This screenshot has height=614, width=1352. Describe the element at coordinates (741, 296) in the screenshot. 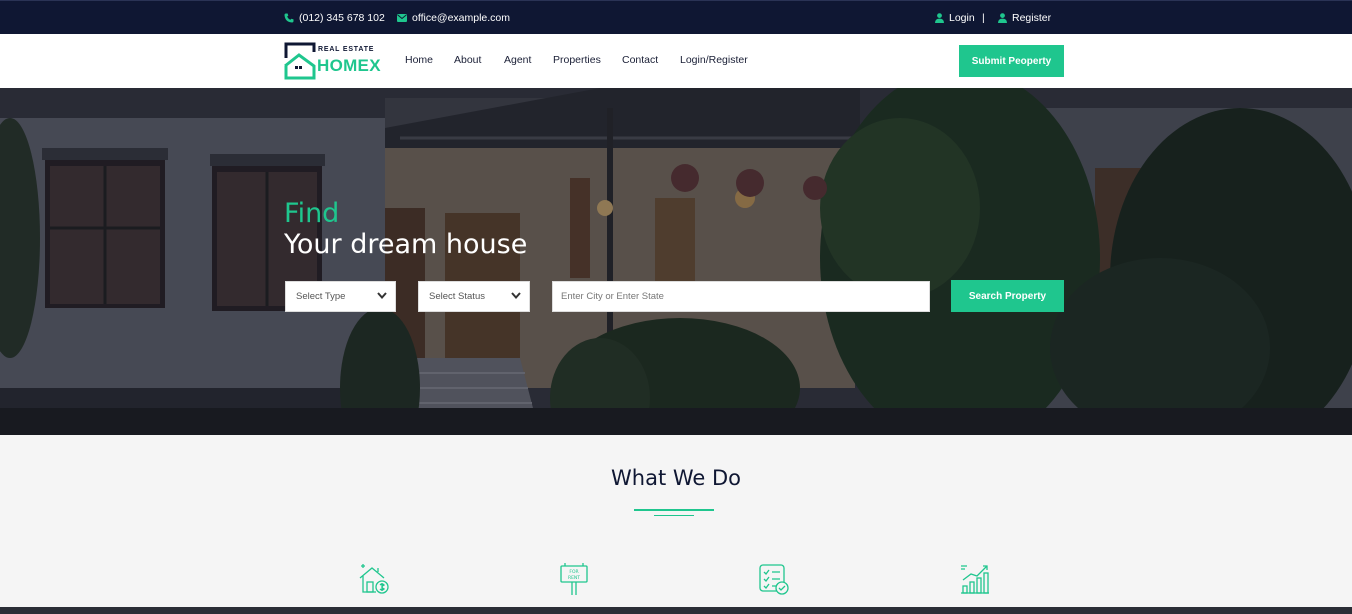

I see `city-state-search-input` at that location.